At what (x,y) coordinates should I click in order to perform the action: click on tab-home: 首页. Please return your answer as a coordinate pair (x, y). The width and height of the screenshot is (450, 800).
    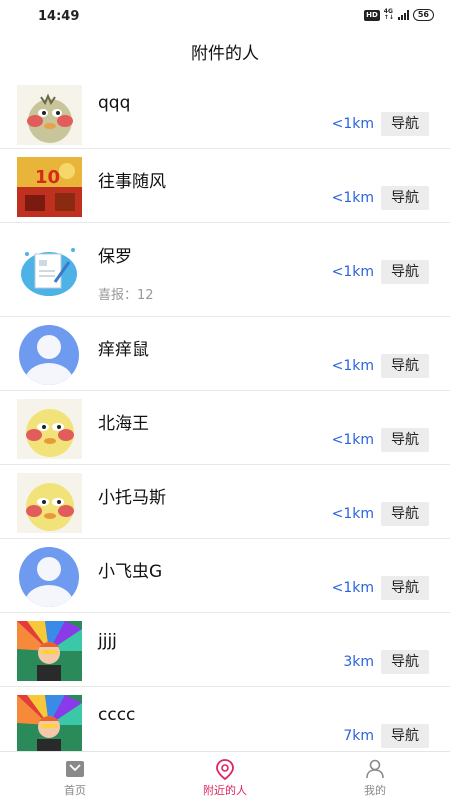
    Looking at the image, I should click on (75, 776).